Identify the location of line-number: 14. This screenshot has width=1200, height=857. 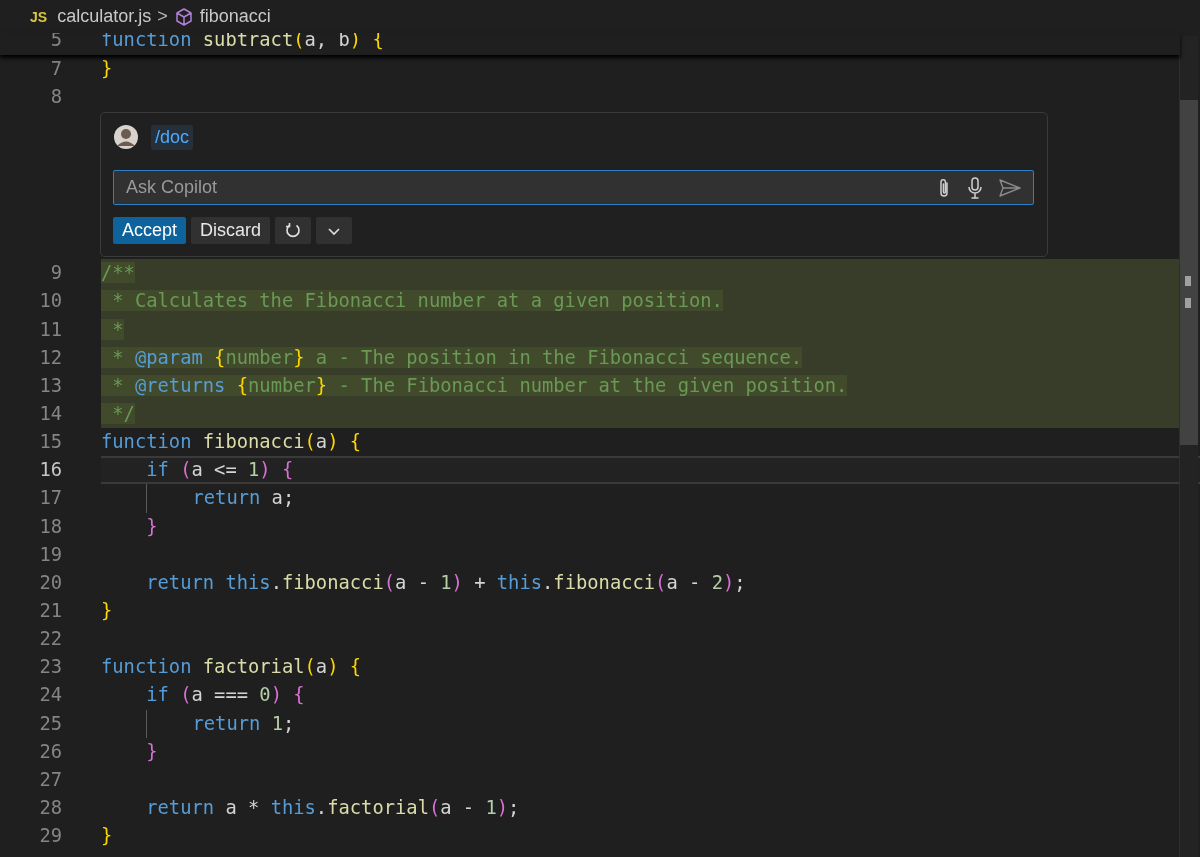
(50, 414).